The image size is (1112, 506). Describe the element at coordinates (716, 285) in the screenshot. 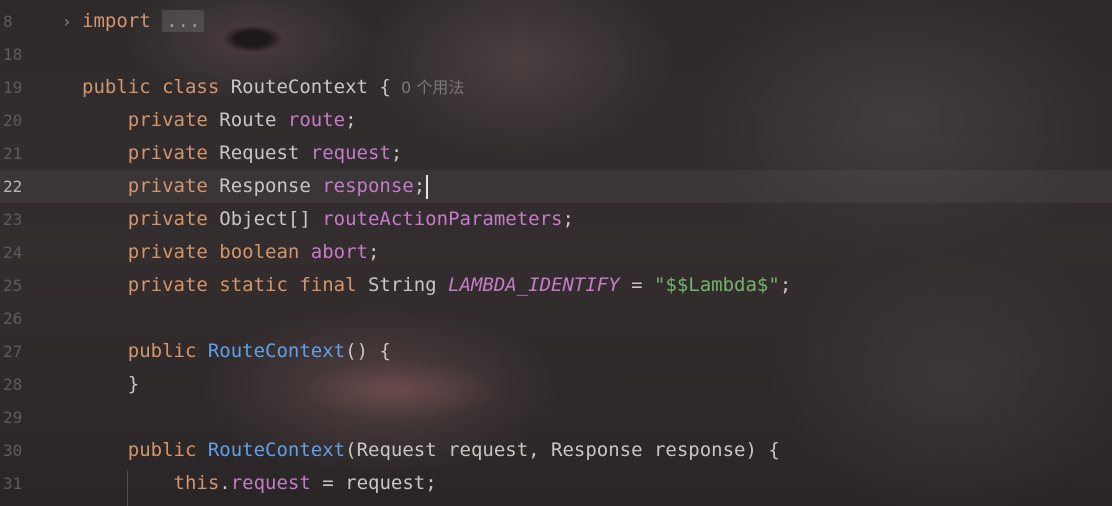

I see `code-token: "$$Lambda$"` at that location.